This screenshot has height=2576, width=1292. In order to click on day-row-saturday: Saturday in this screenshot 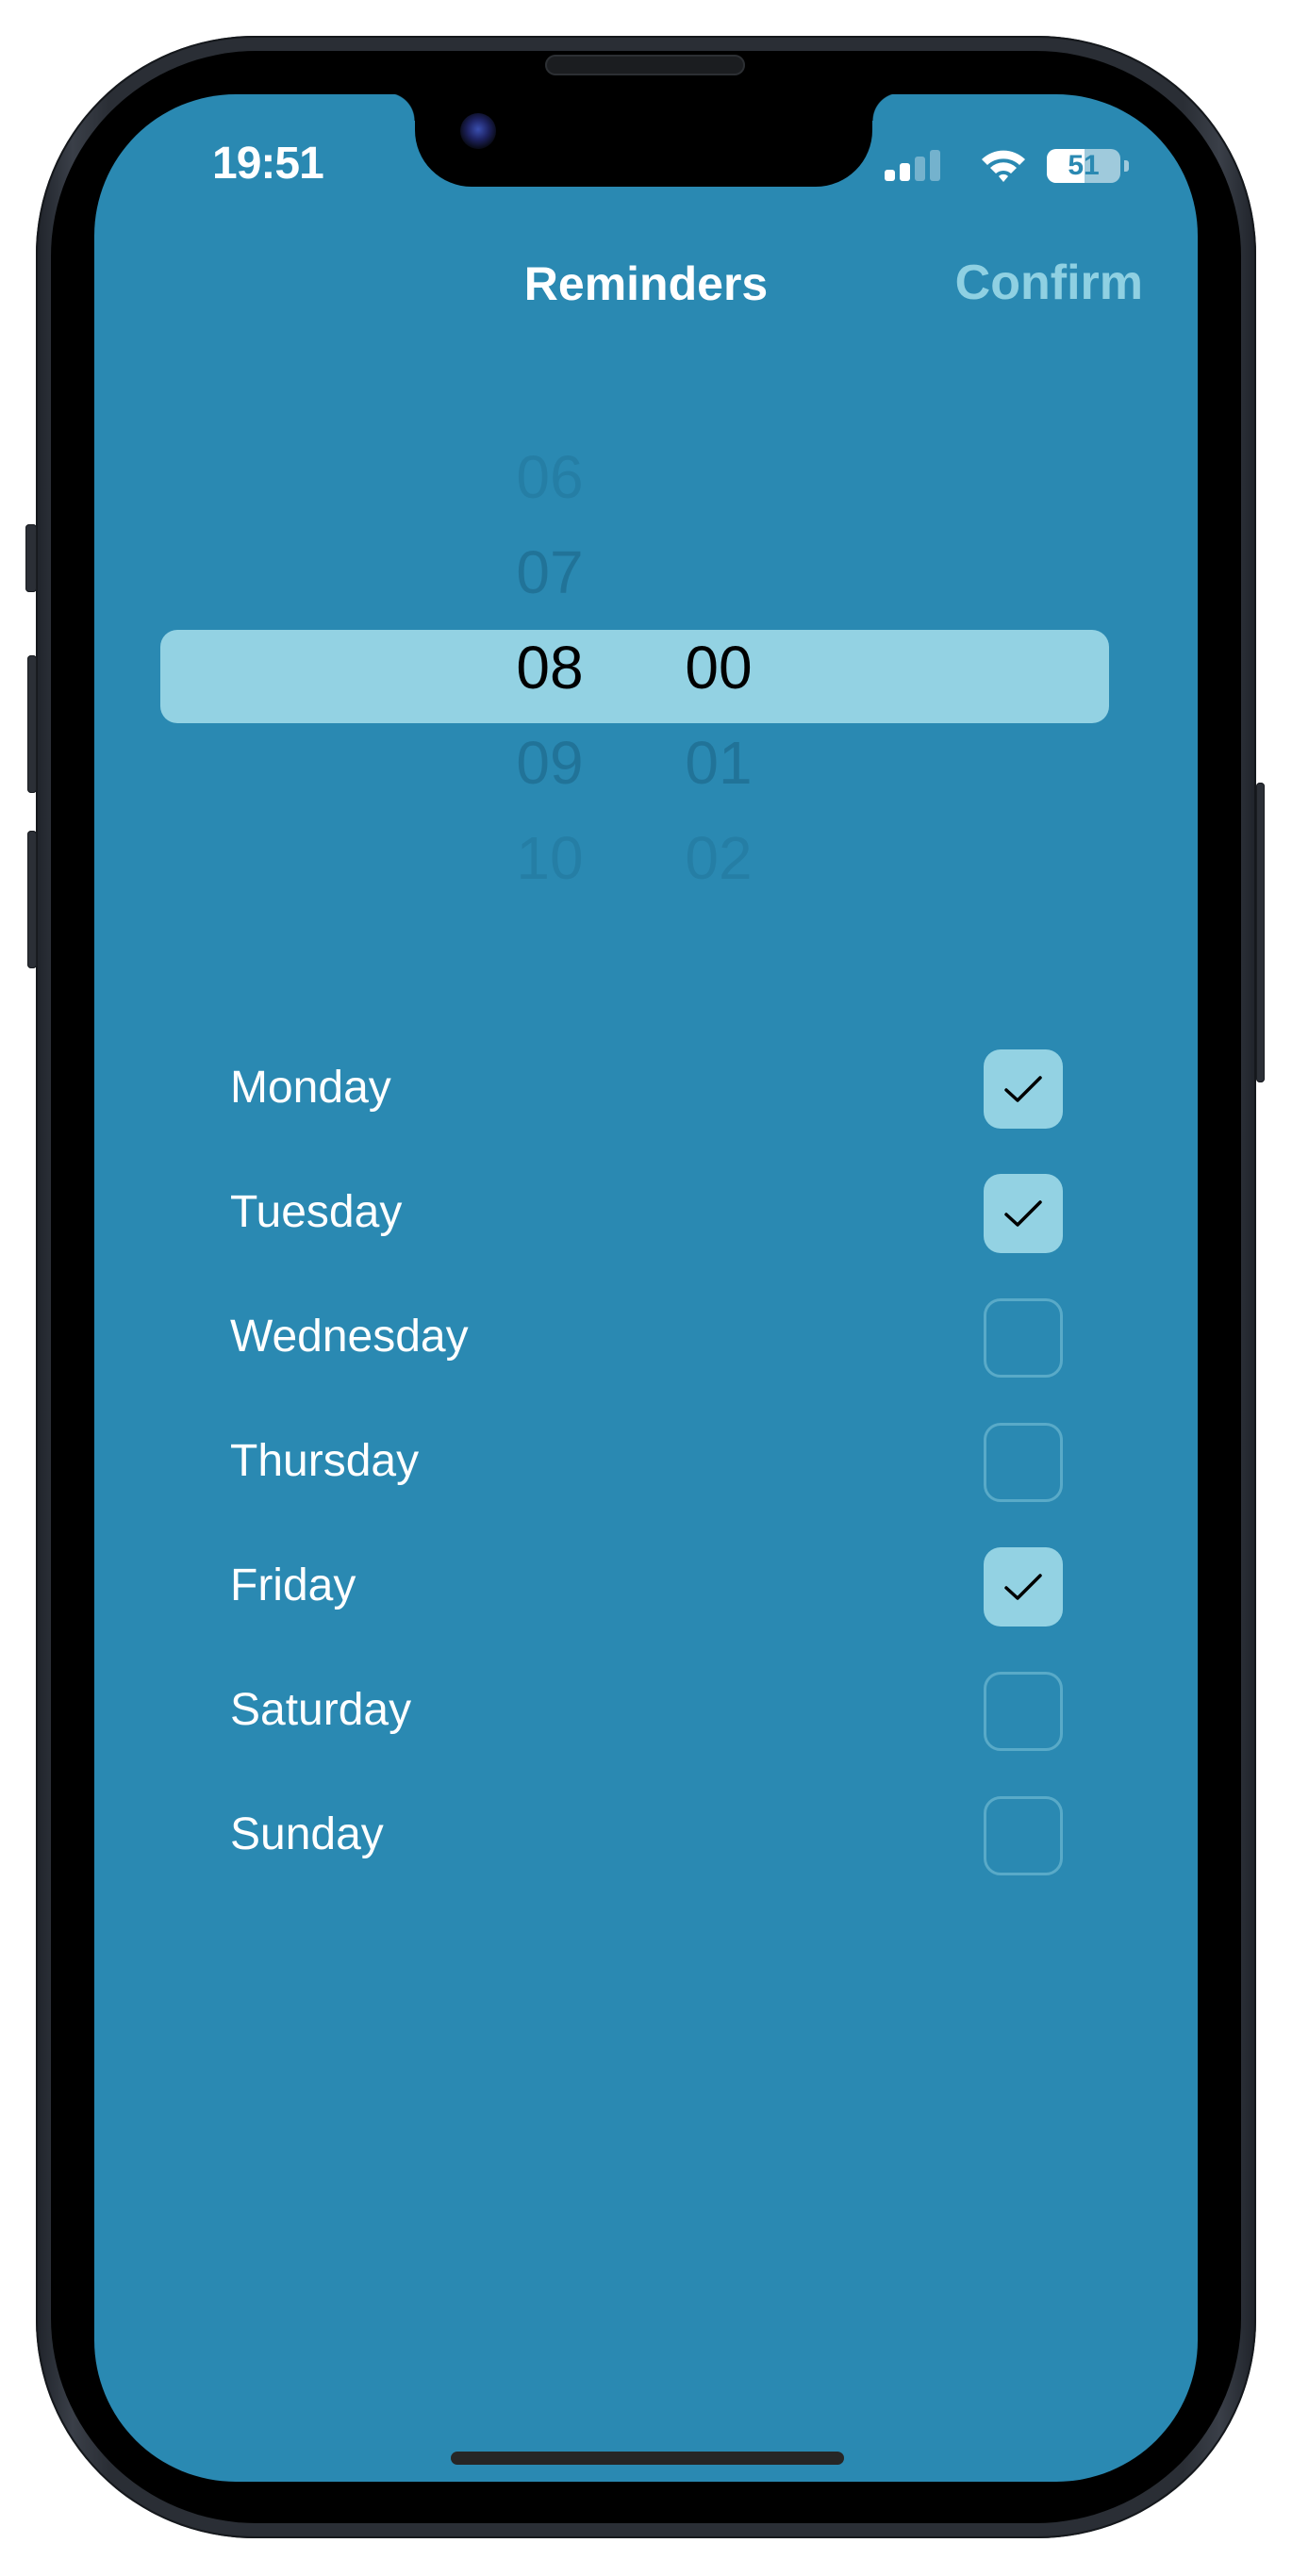, I will do `click(646, 1711)`.